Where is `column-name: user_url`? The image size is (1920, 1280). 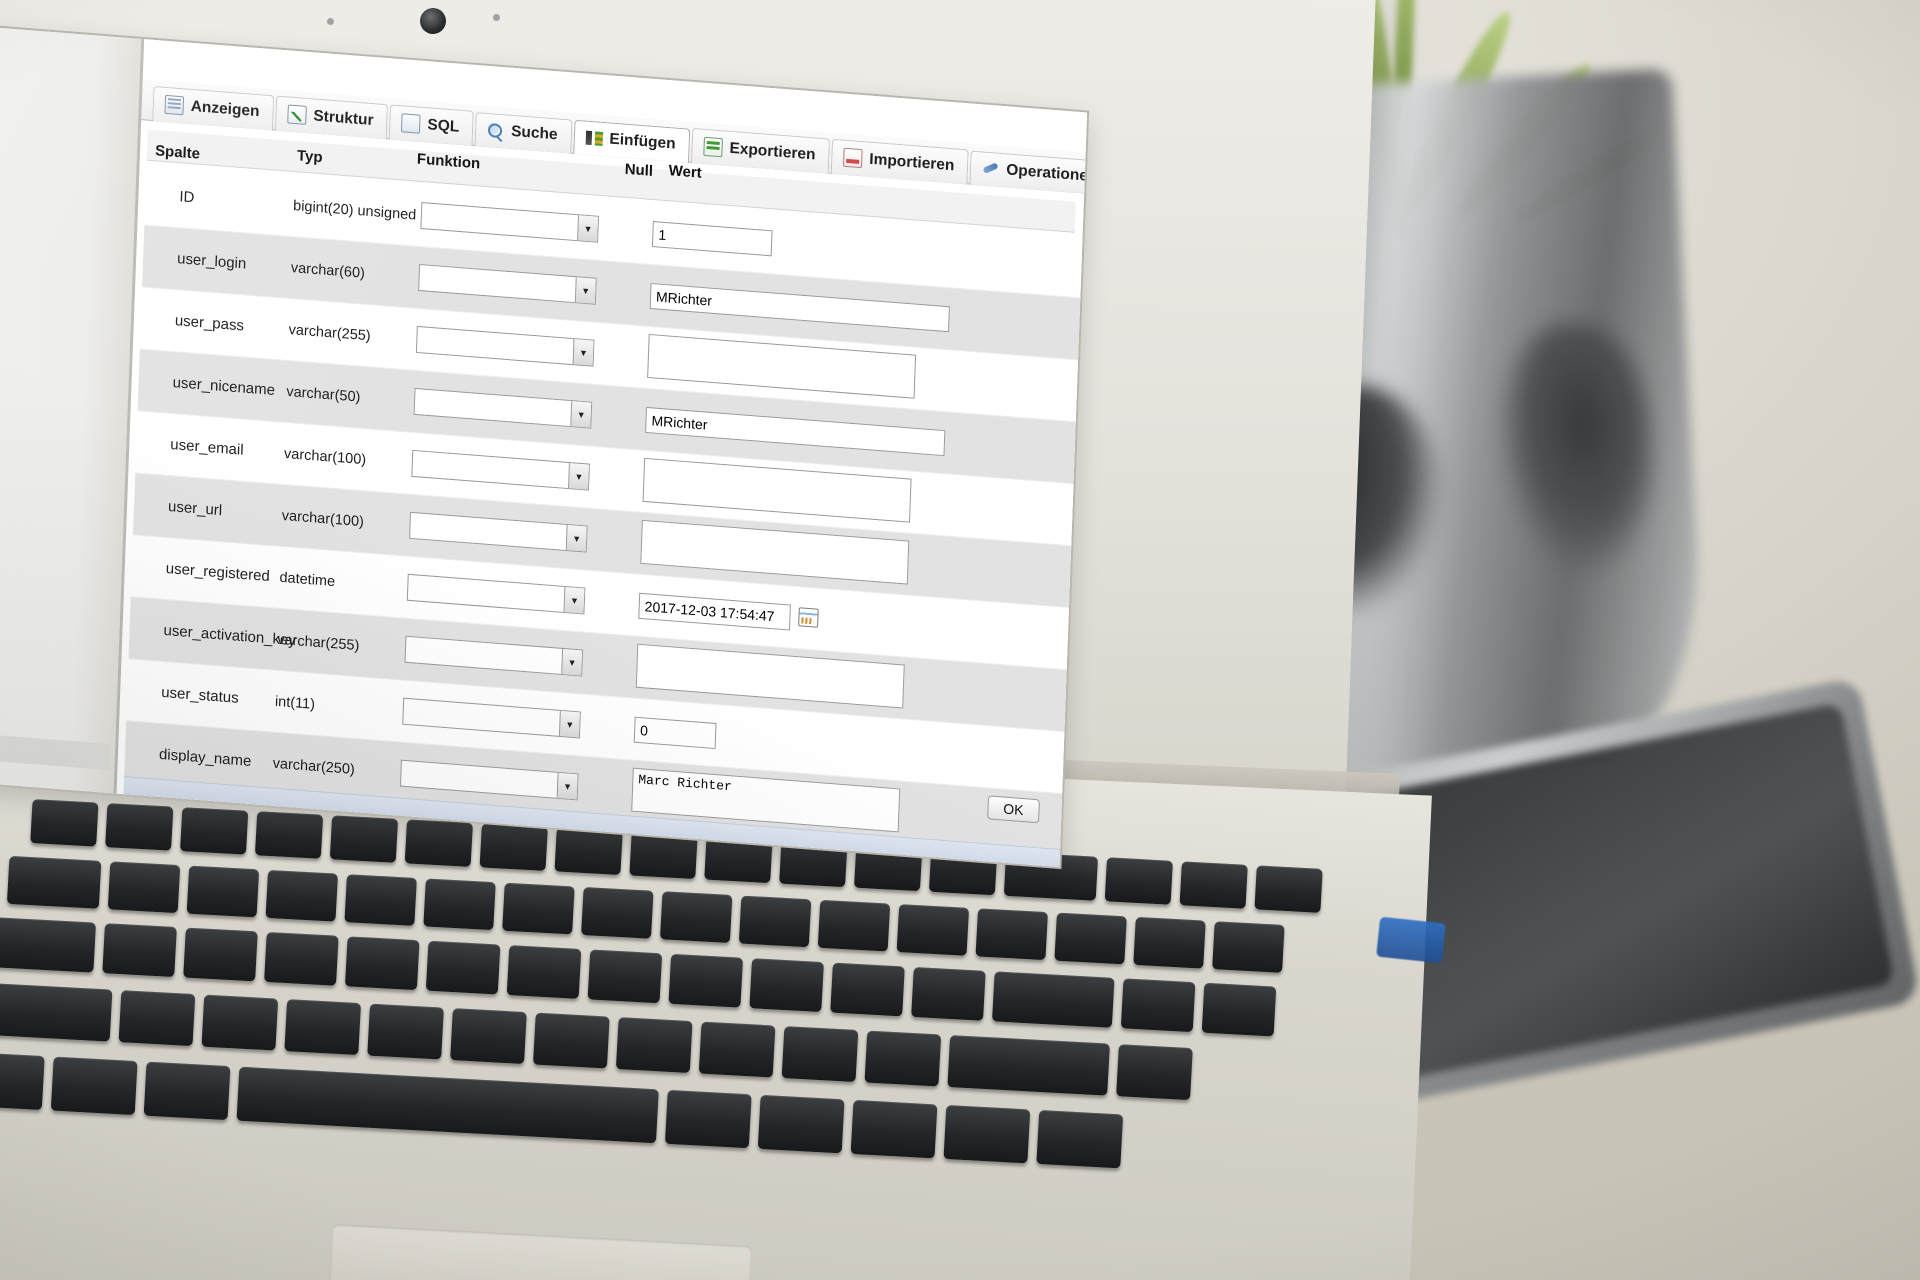 column-name: user_url is located at coordinates (195, 508).